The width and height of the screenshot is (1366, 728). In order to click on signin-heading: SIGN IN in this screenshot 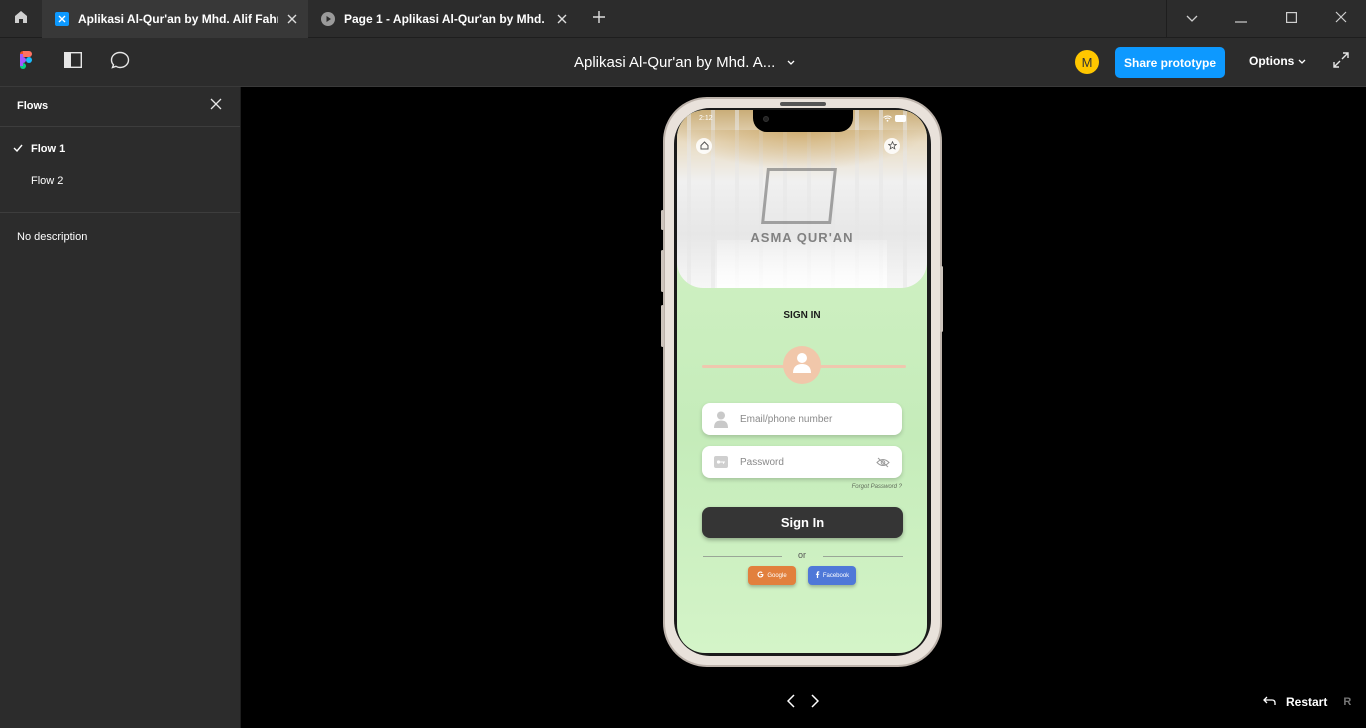, I will do `click(802, 315)`.